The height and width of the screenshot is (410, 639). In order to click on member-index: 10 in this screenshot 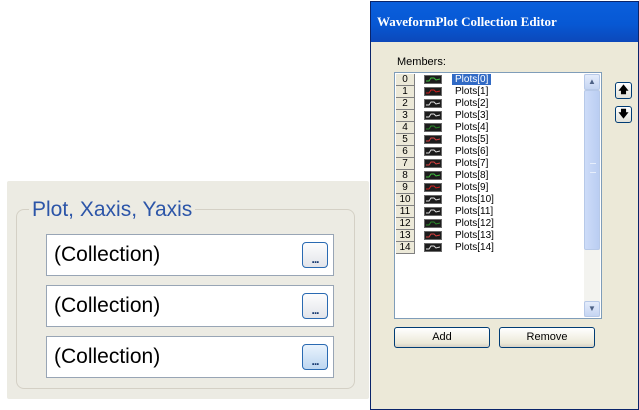, I will do `click(405, 200)`.